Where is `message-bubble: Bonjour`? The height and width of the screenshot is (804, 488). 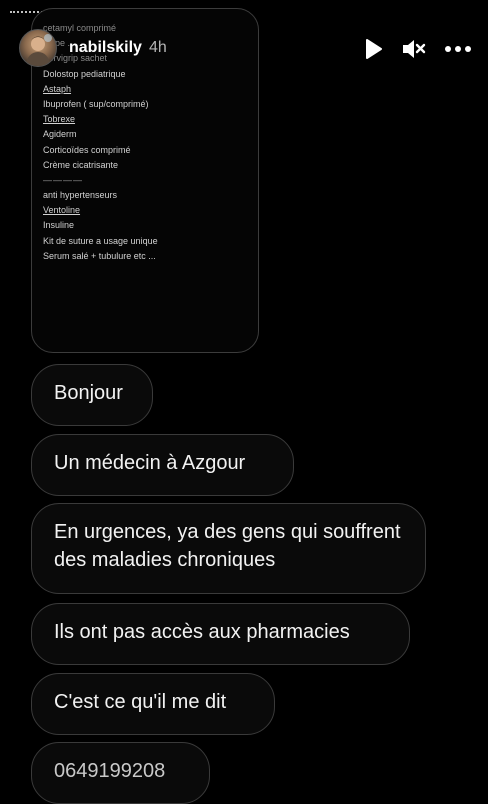 message-bubble: Bonjour is located at coordinates (92, 395).